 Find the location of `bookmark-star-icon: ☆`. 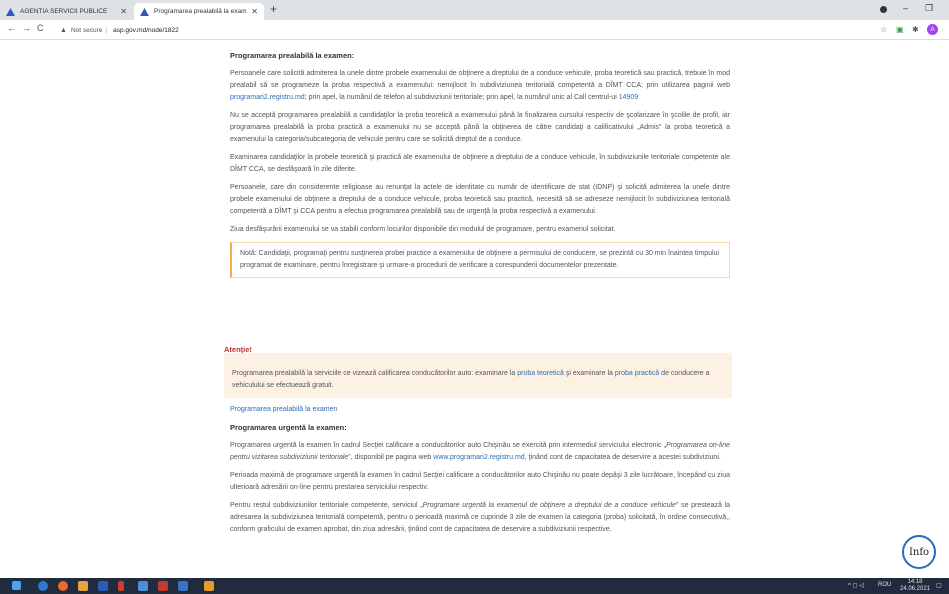

bookmark-star-icon: ☆ is located at coordinates (883, 29).